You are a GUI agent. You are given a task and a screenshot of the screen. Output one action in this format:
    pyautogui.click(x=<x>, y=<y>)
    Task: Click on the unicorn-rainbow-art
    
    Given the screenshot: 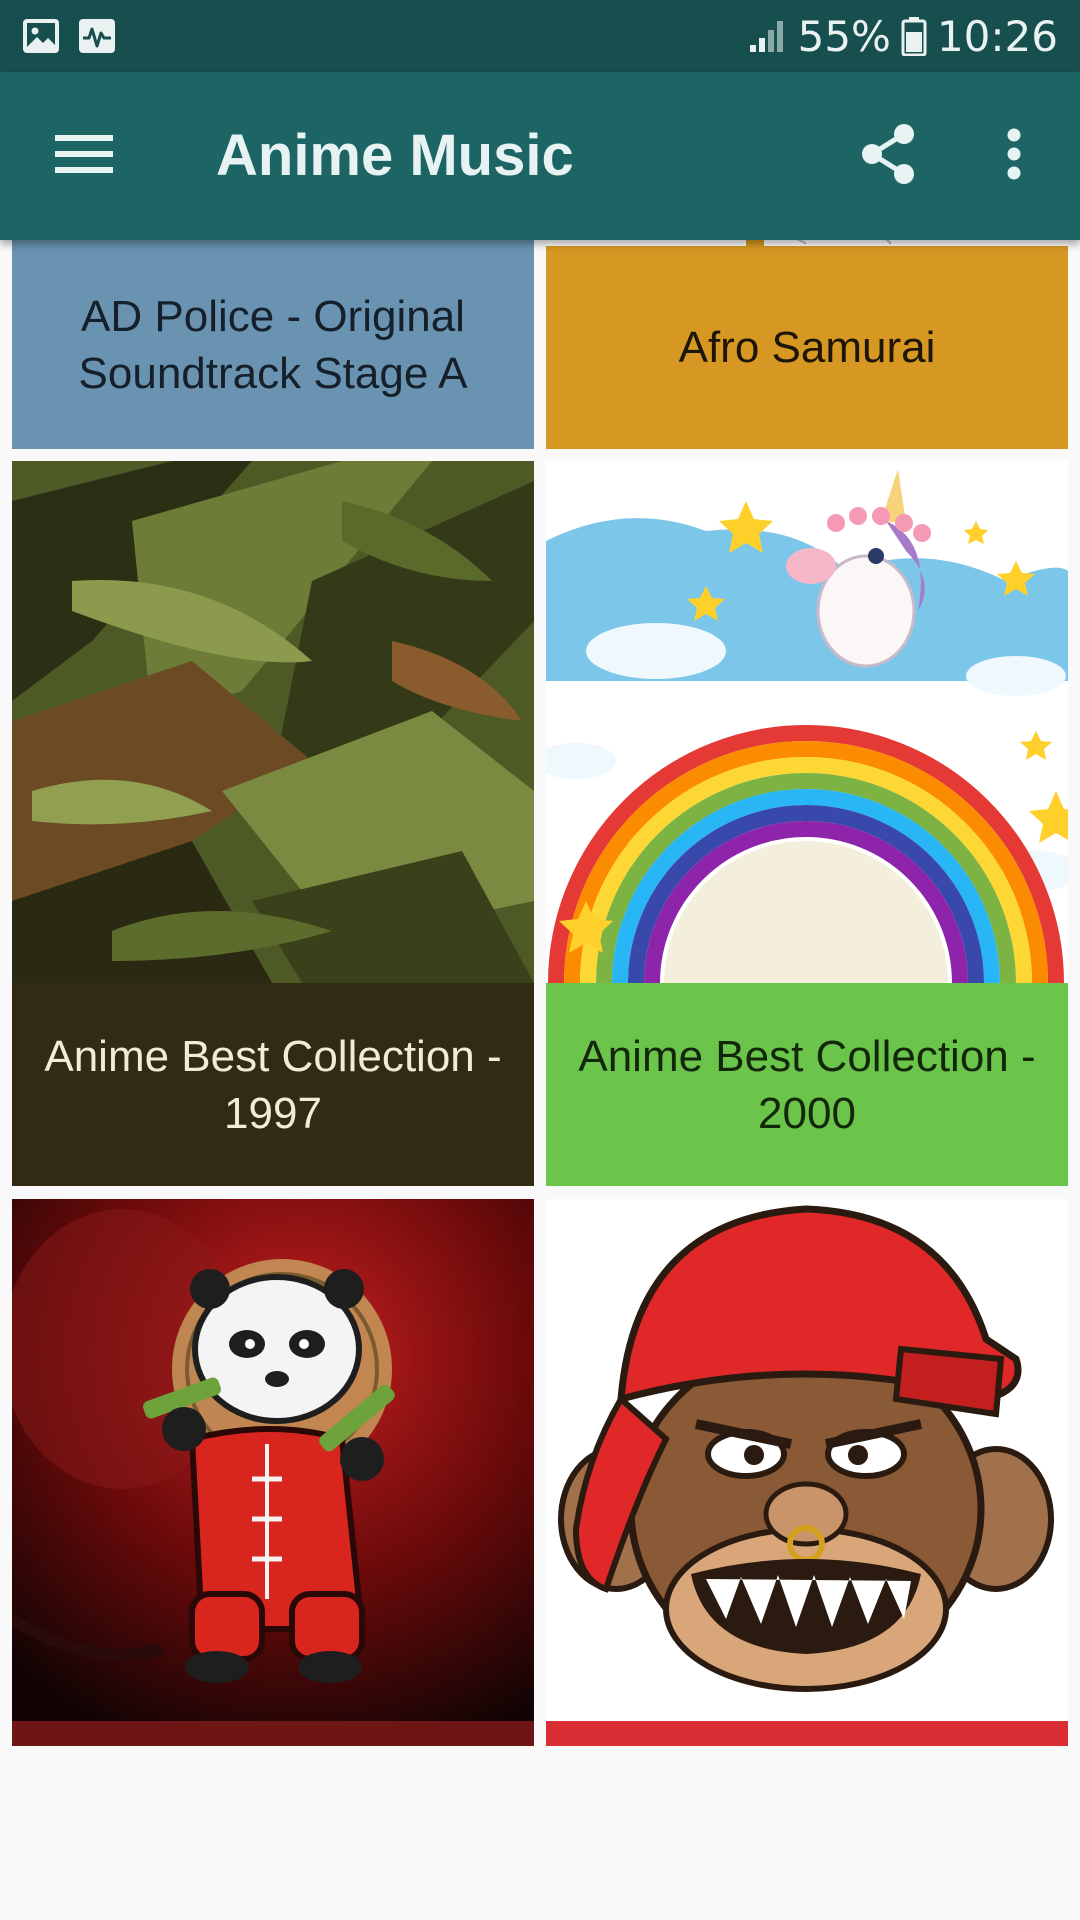 What is the action you would take?
    pyautogui.click(x=807, y=722)
    